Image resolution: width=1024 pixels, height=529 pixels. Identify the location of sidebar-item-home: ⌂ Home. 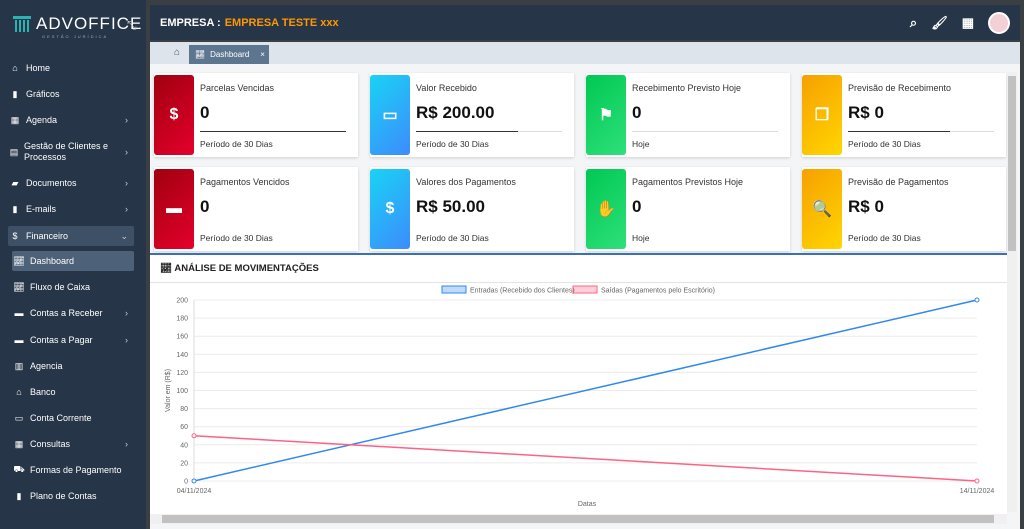
(71, 68).